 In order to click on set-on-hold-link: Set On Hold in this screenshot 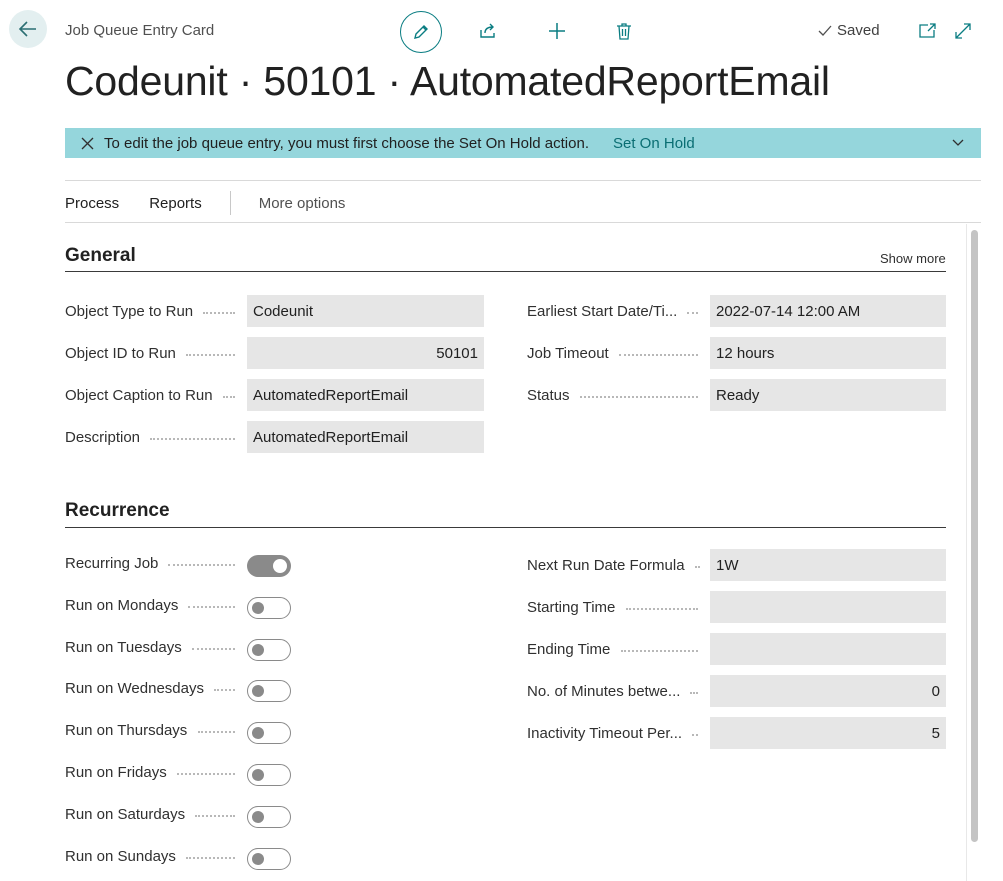, I will do `click(654, 143)`.